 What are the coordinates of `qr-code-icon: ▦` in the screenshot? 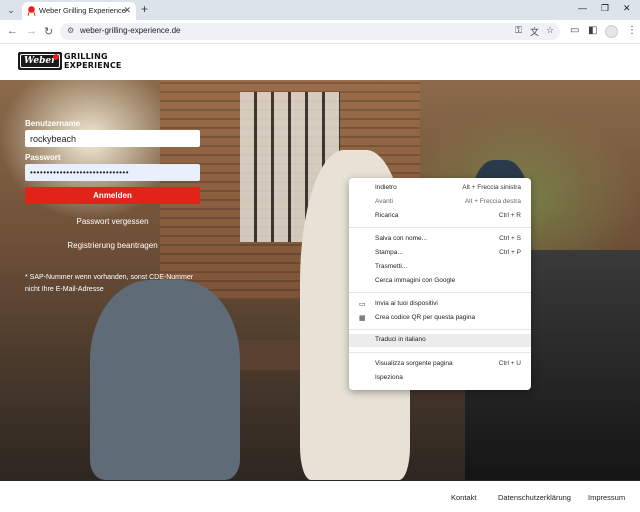 It's located at (362, 318).